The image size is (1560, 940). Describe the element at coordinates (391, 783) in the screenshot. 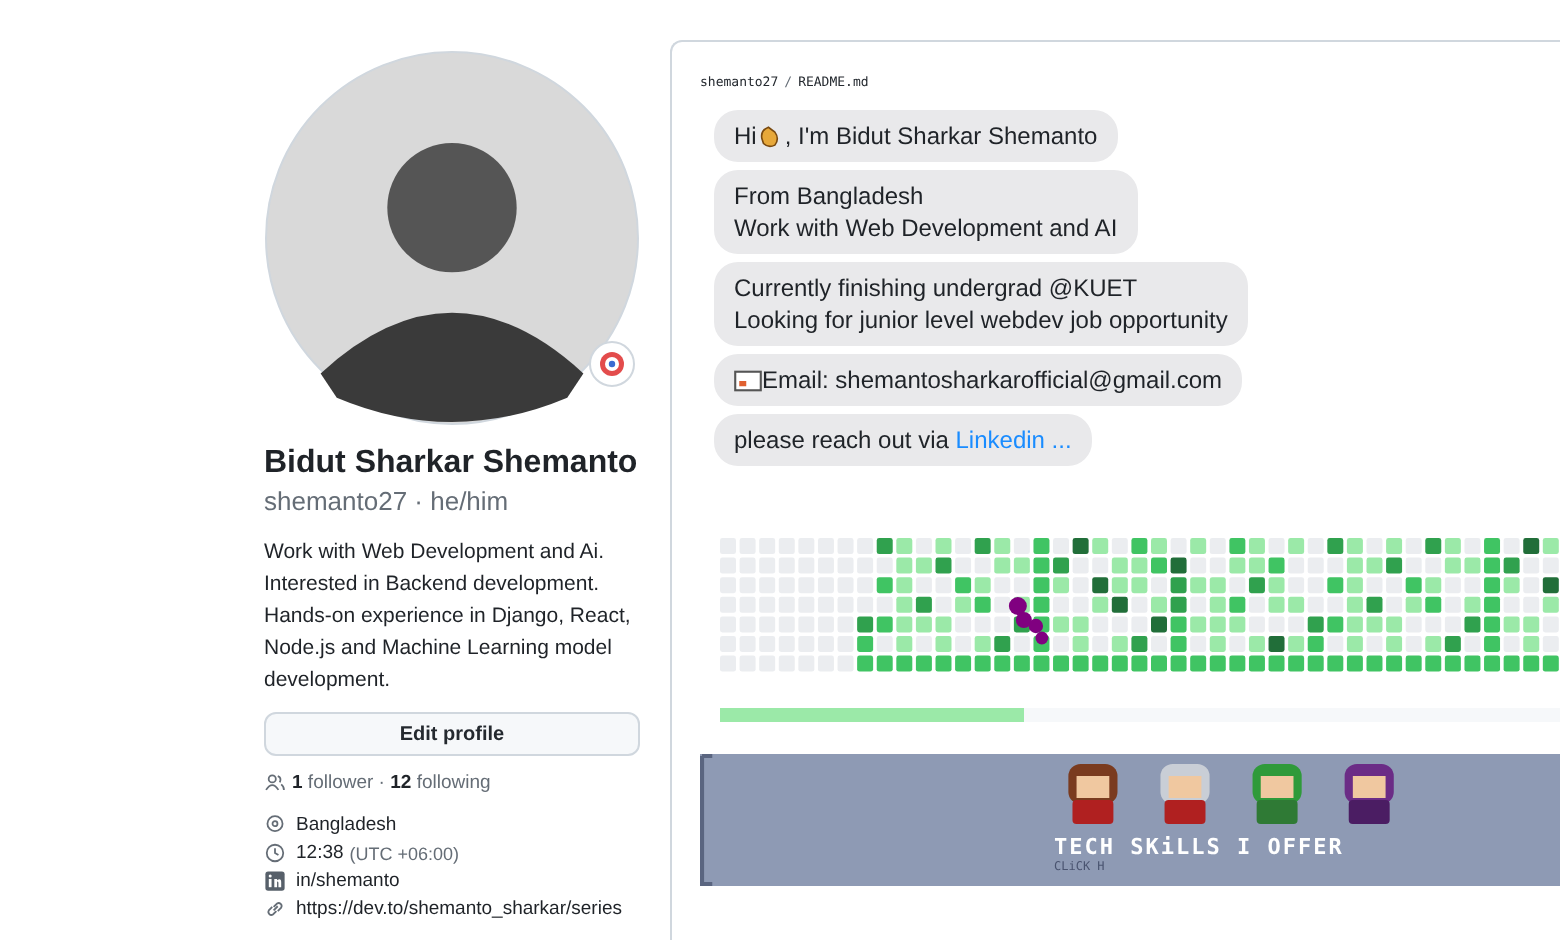

I see `followers-link: 1 follower · 12 following` at that location.